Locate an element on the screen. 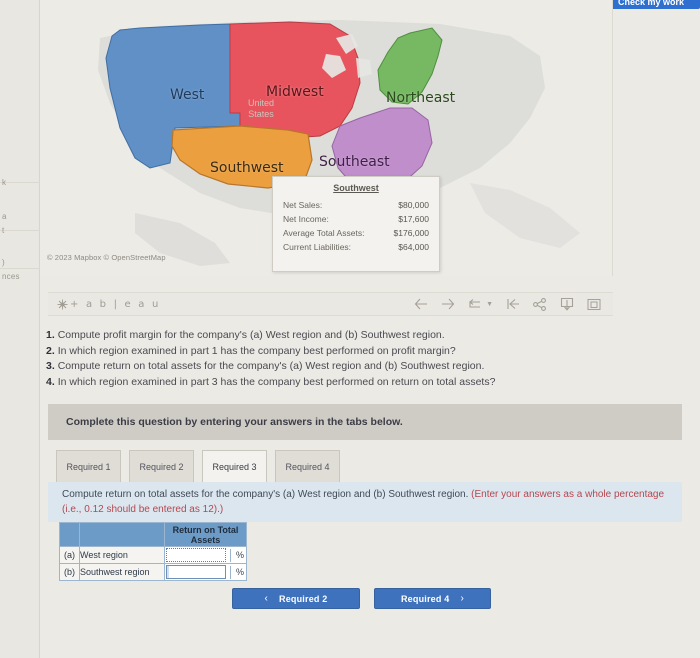 This screenshot has width=700, height=658. table-row: (b) Southwest region % is located at coordinates (153, 572).